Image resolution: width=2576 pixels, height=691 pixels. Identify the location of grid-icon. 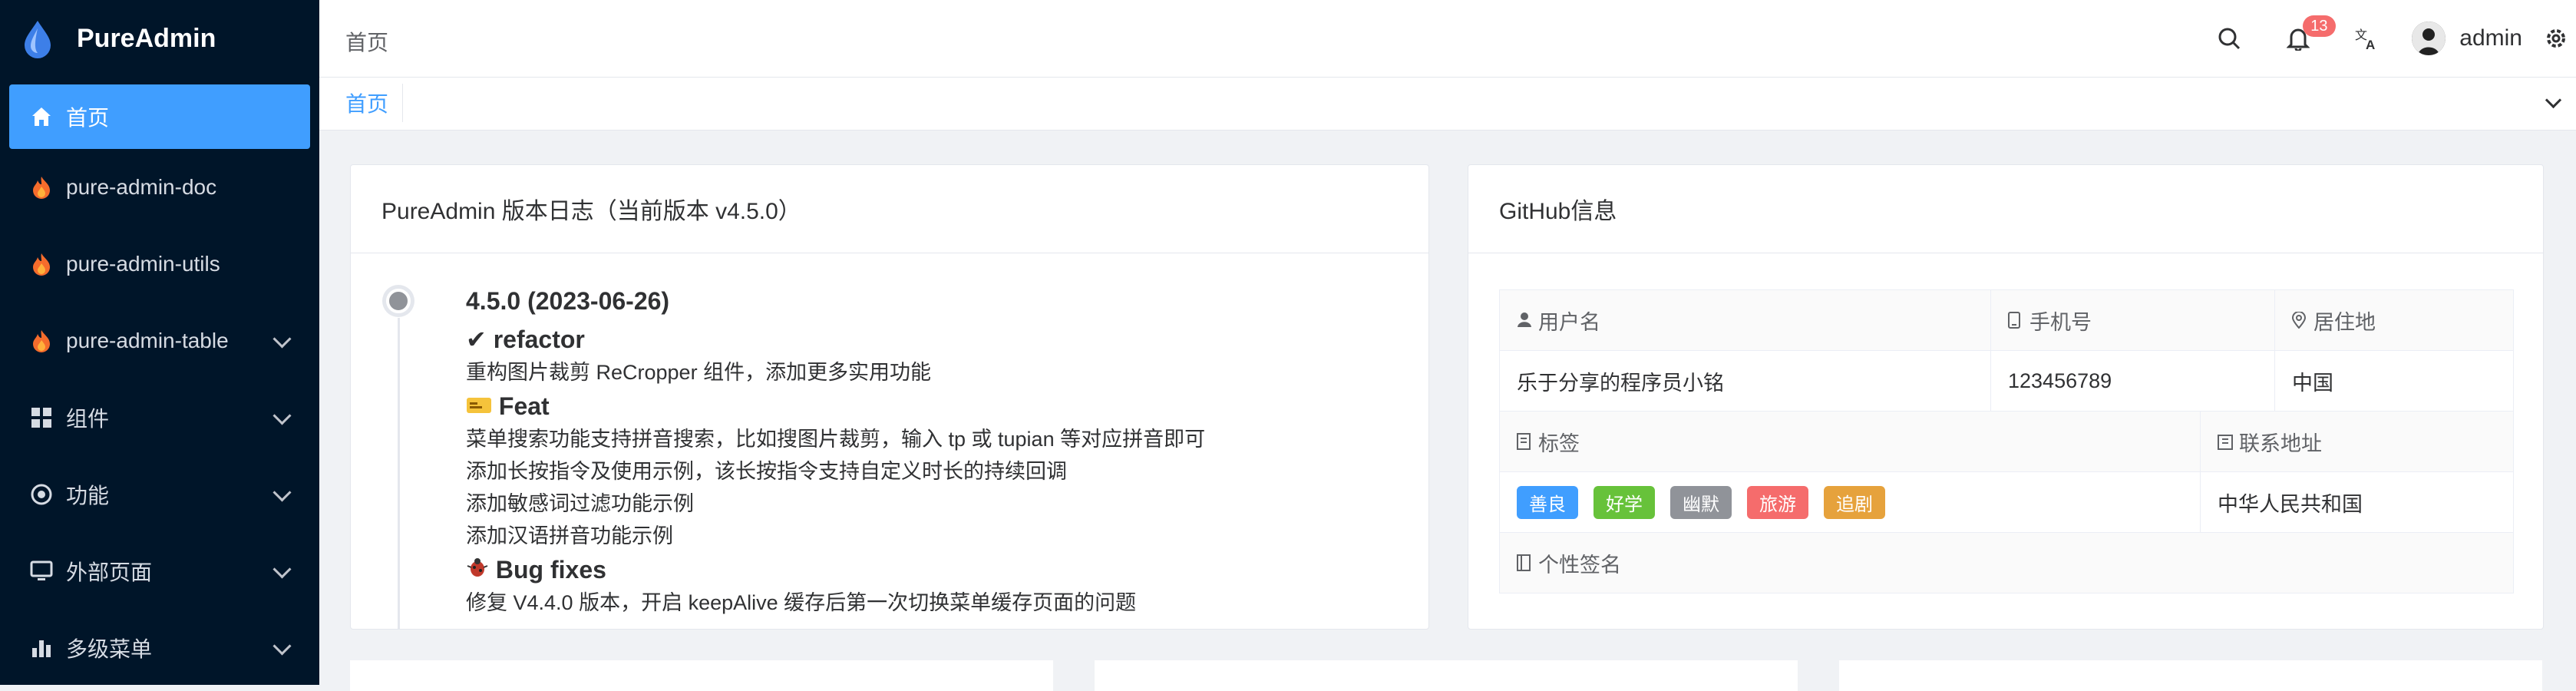
(41, 417).